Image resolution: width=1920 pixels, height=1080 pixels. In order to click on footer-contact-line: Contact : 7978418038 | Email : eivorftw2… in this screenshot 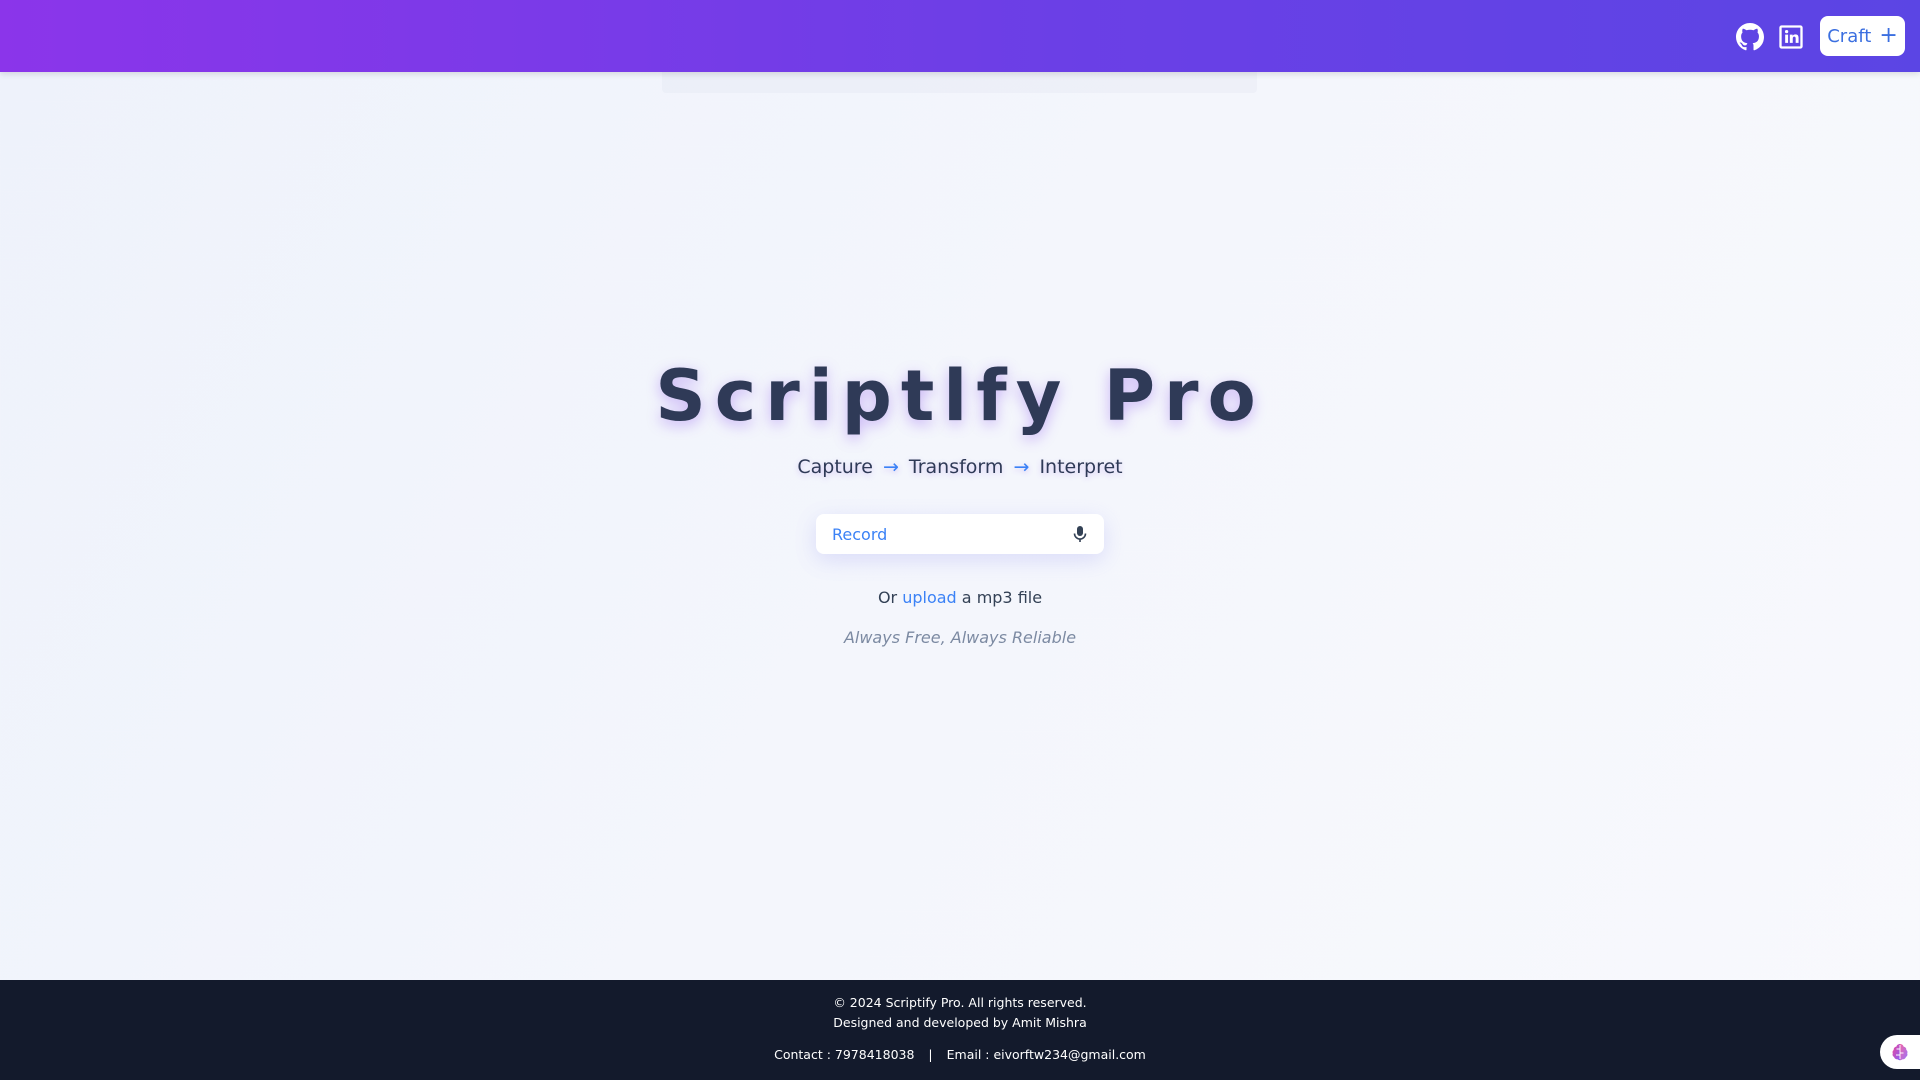, I will do `click(960, 1054)`.